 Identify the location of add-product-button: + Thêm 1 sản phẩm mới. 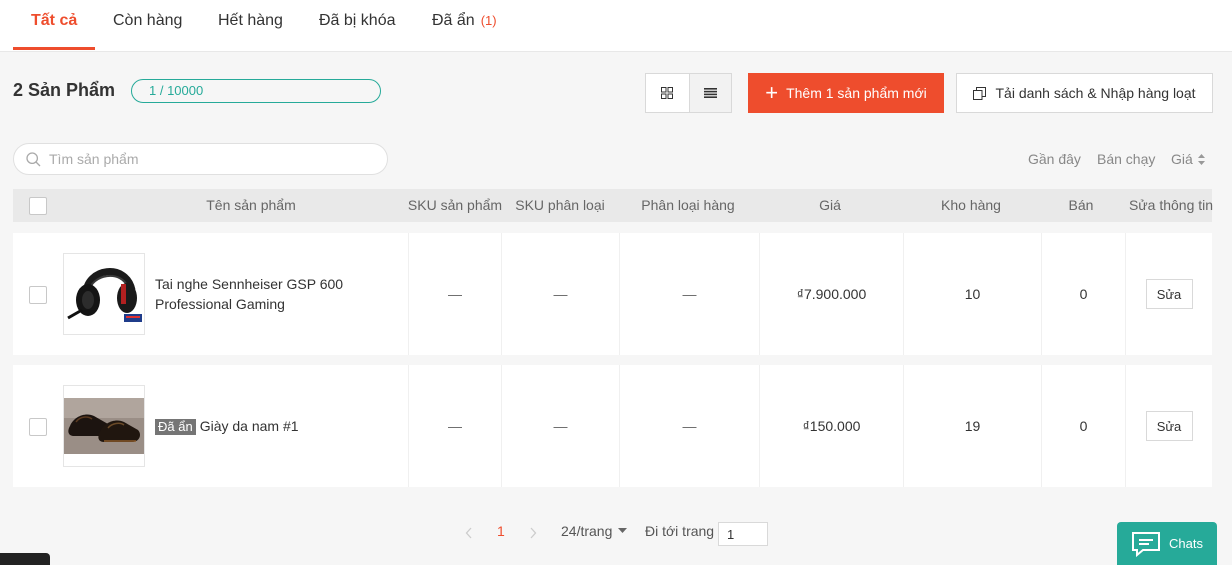
(846, 93).